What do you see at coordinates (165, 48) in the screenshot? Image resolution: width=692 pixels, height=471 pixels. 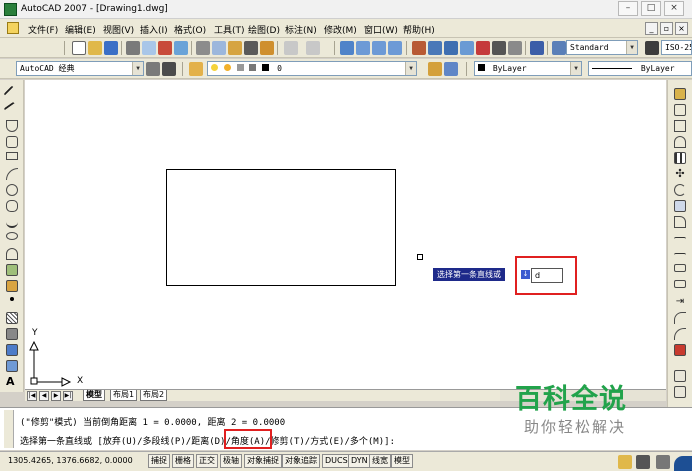 I see `publish-icon` at bounding box center [165, 48].